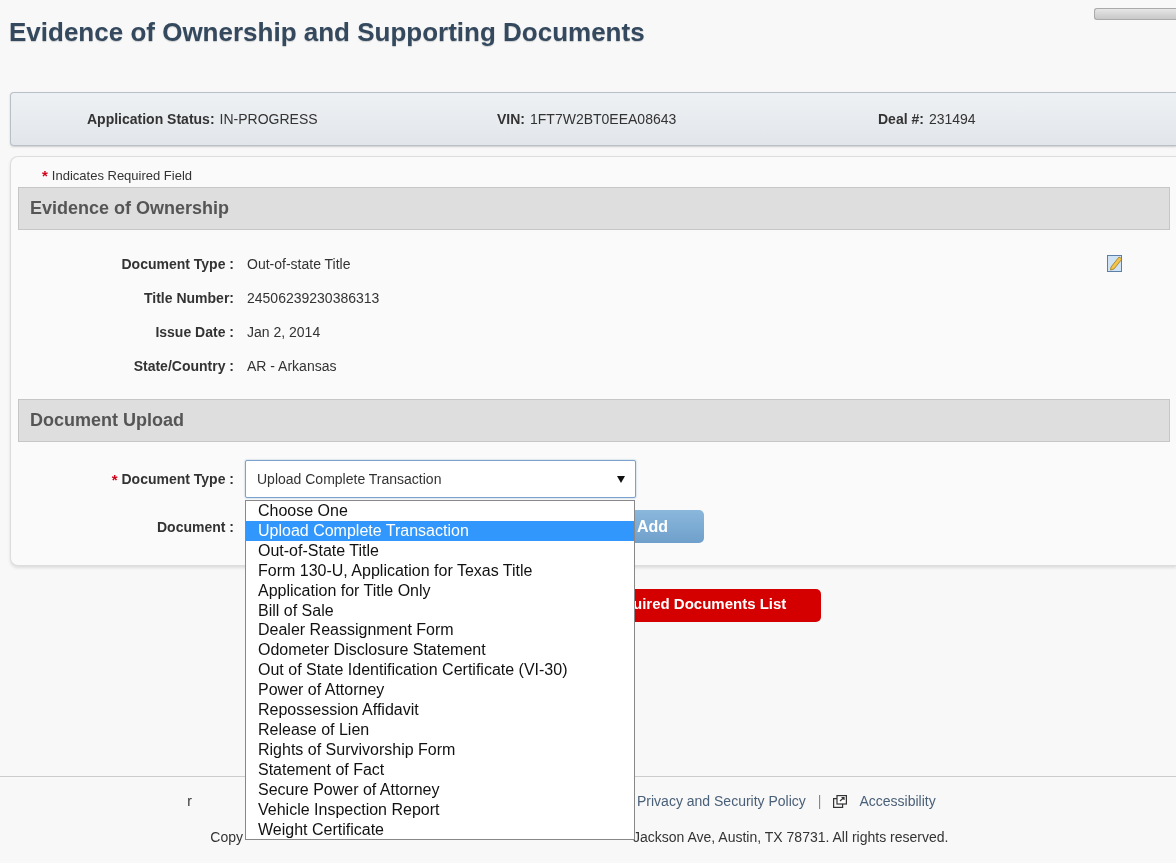 The image size is (1176, 863). I want to click on copyright-text: Jackson Ave, Austin, TX 78731. All rights reserved., so click(791, 837).